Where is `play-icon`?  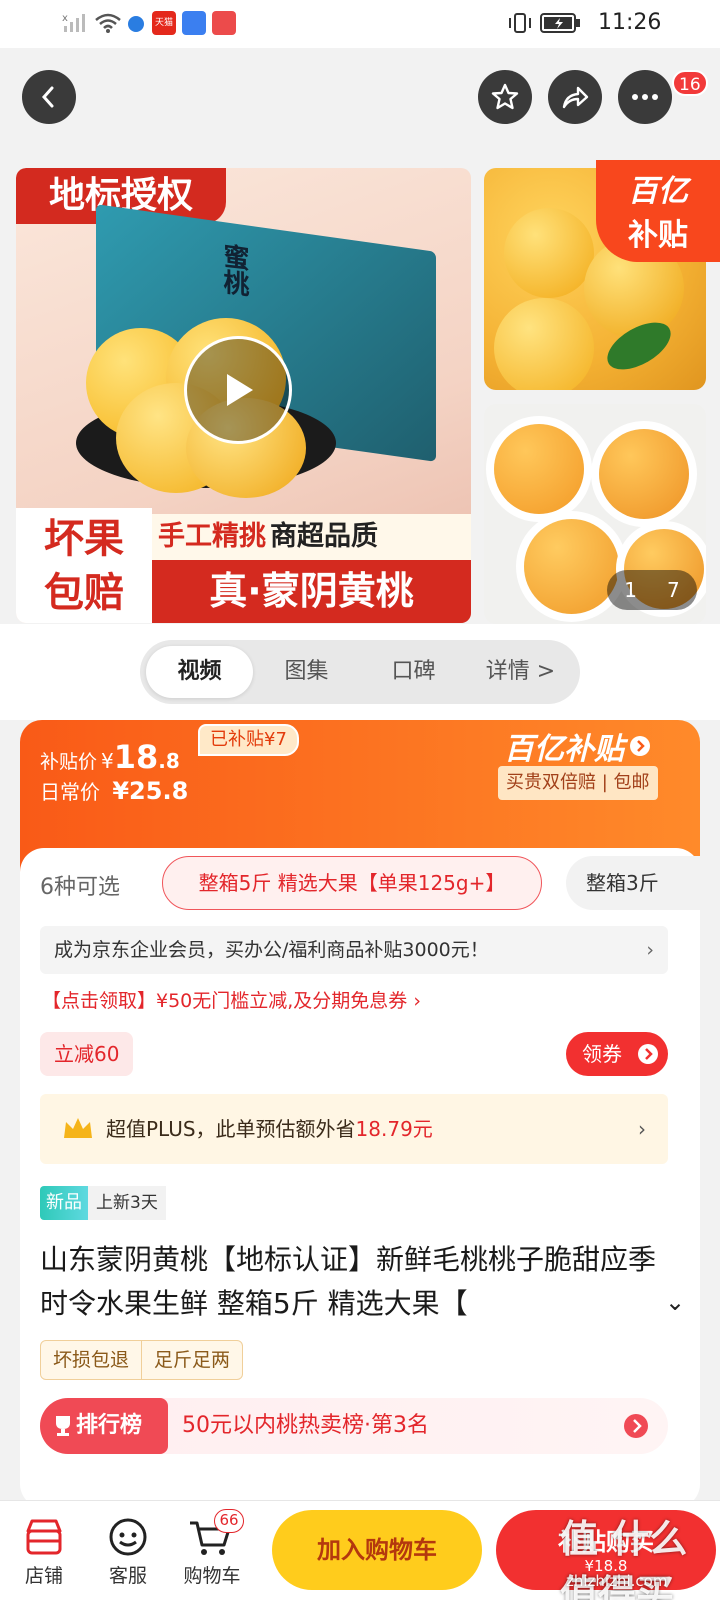
play-icon is located at coordinates (240, 390).